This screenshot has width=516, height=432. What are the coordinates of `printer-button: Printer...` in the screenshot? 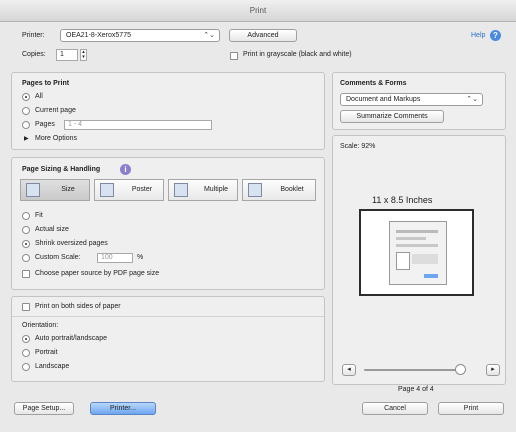 It's located at (123, 408).